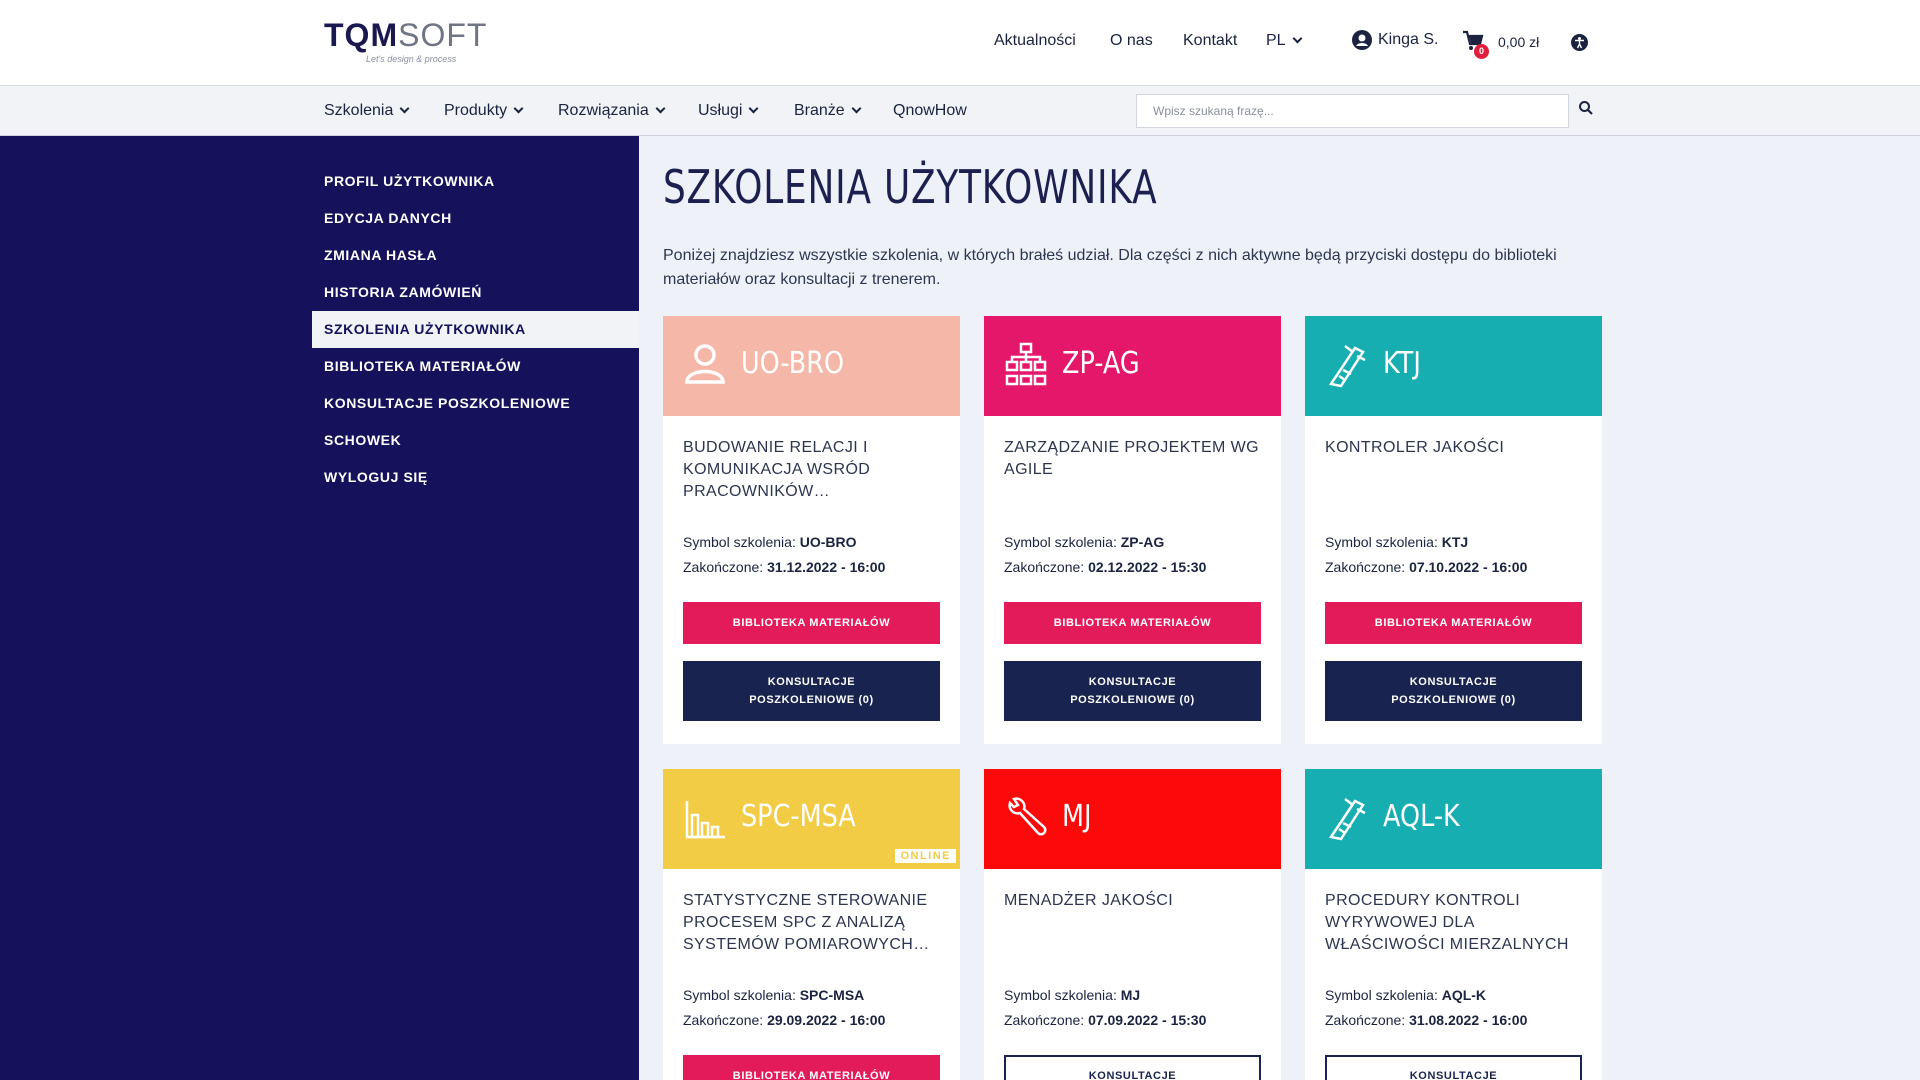 This screenshot has width=1920, height=1080. What do you see at coordinates (1402, 363) in the screenshot?
I see `course-code: KTJ` at bounding box center [1402, 363].